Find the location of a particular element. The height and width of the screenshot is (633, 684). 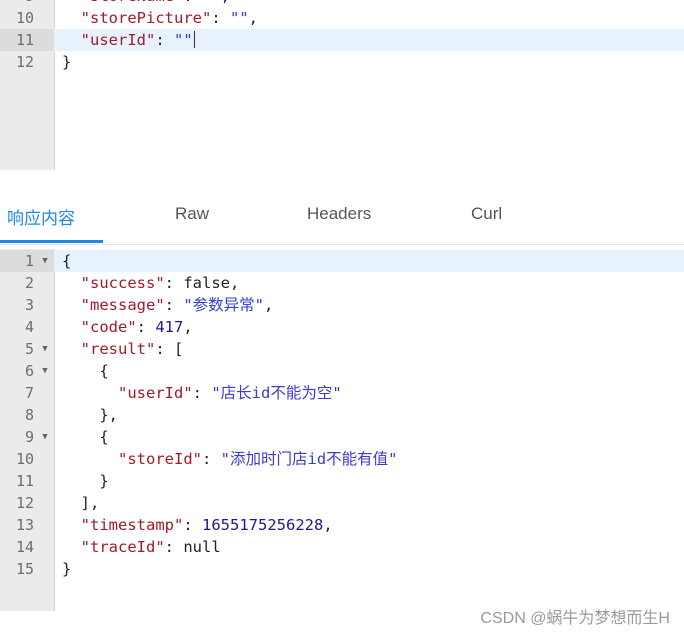

line-number: 7 is located at coordinates (29, 393).